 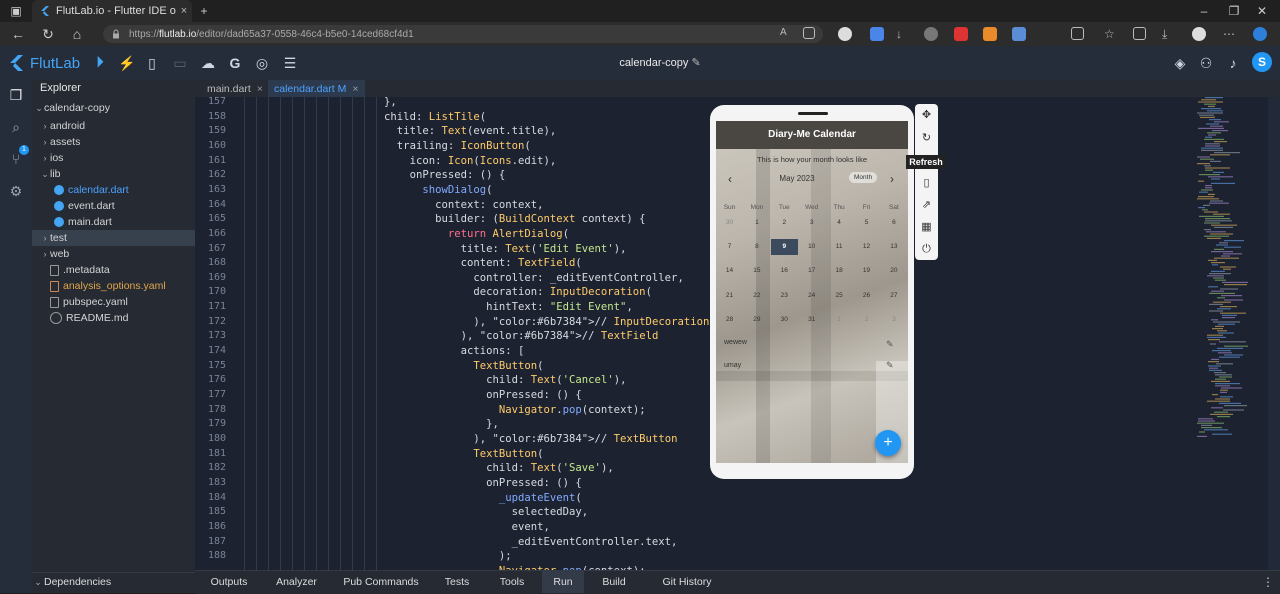 What do you see at coordinates (381, 582) in the screenshot?
I see `bottom-tab-pub-commands: Pub Commands` at bounding box center [381, 582].